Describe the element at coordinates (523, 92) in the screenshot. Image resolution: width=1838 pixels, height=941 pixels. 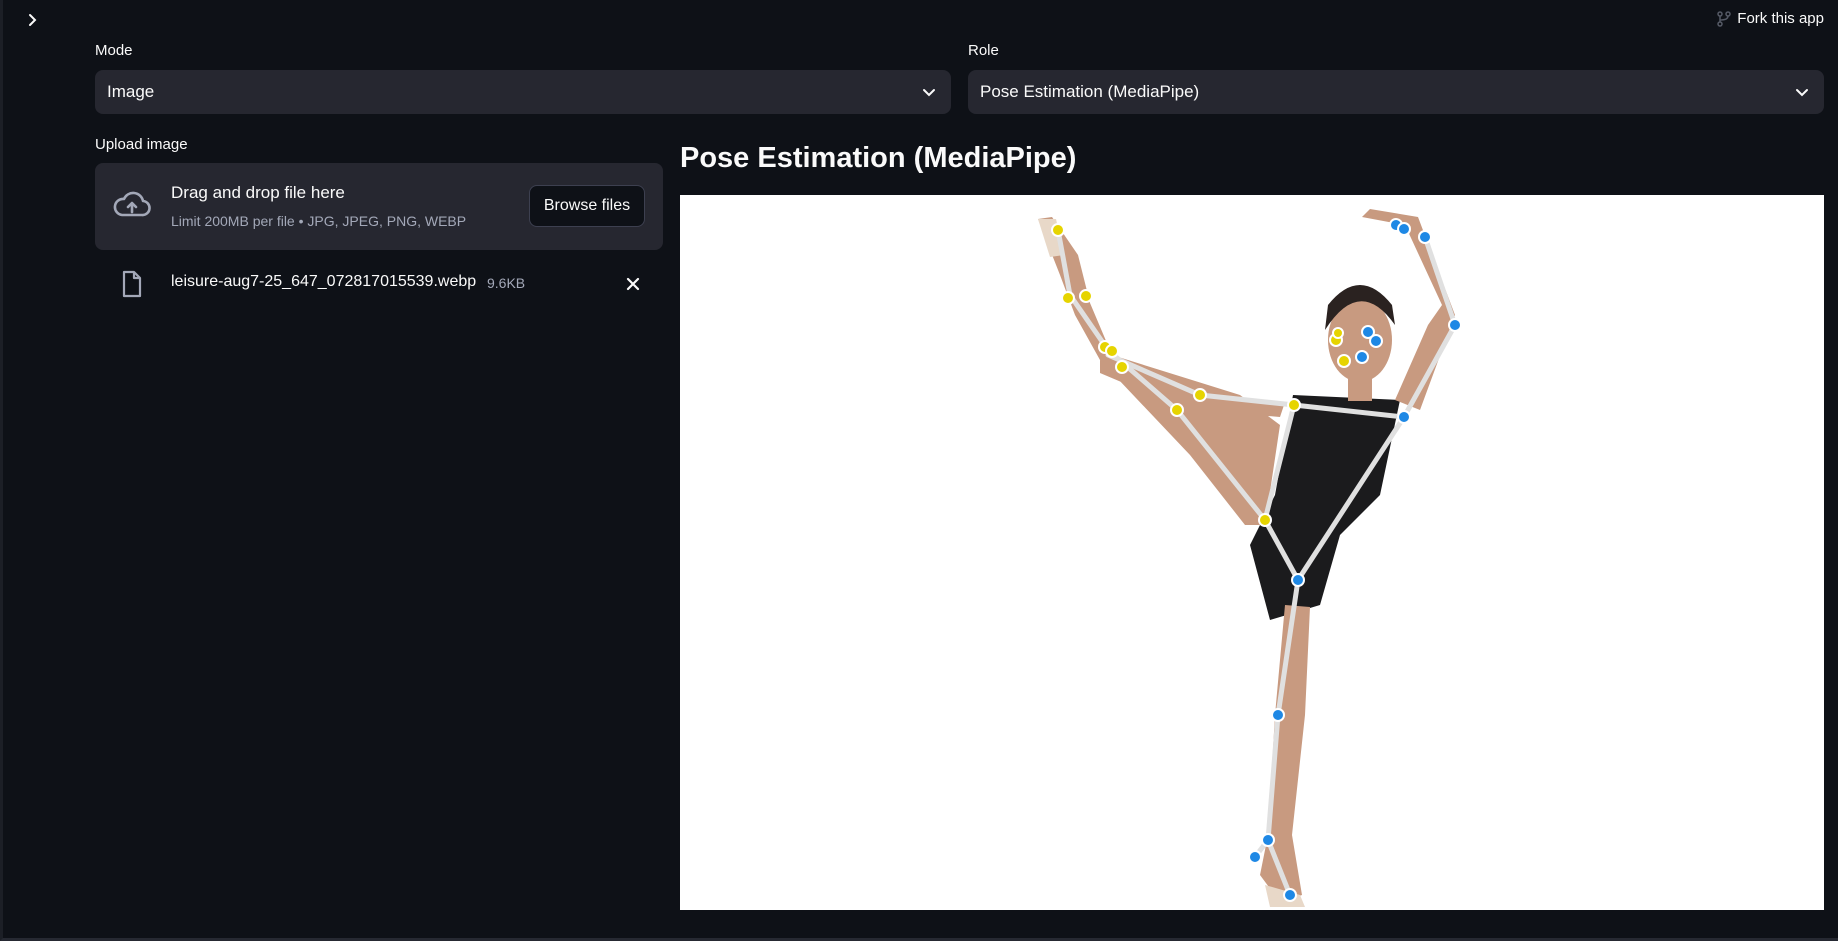
I see `mode-select: Image` at that location.